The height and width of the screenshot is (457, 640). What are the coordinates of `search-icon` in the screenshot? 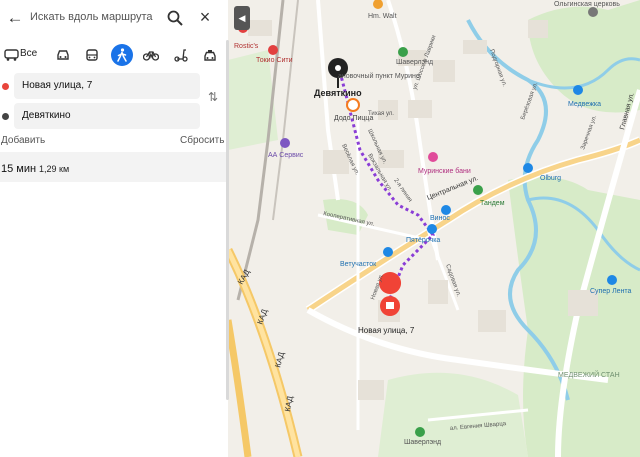 It's located at (175, 18).